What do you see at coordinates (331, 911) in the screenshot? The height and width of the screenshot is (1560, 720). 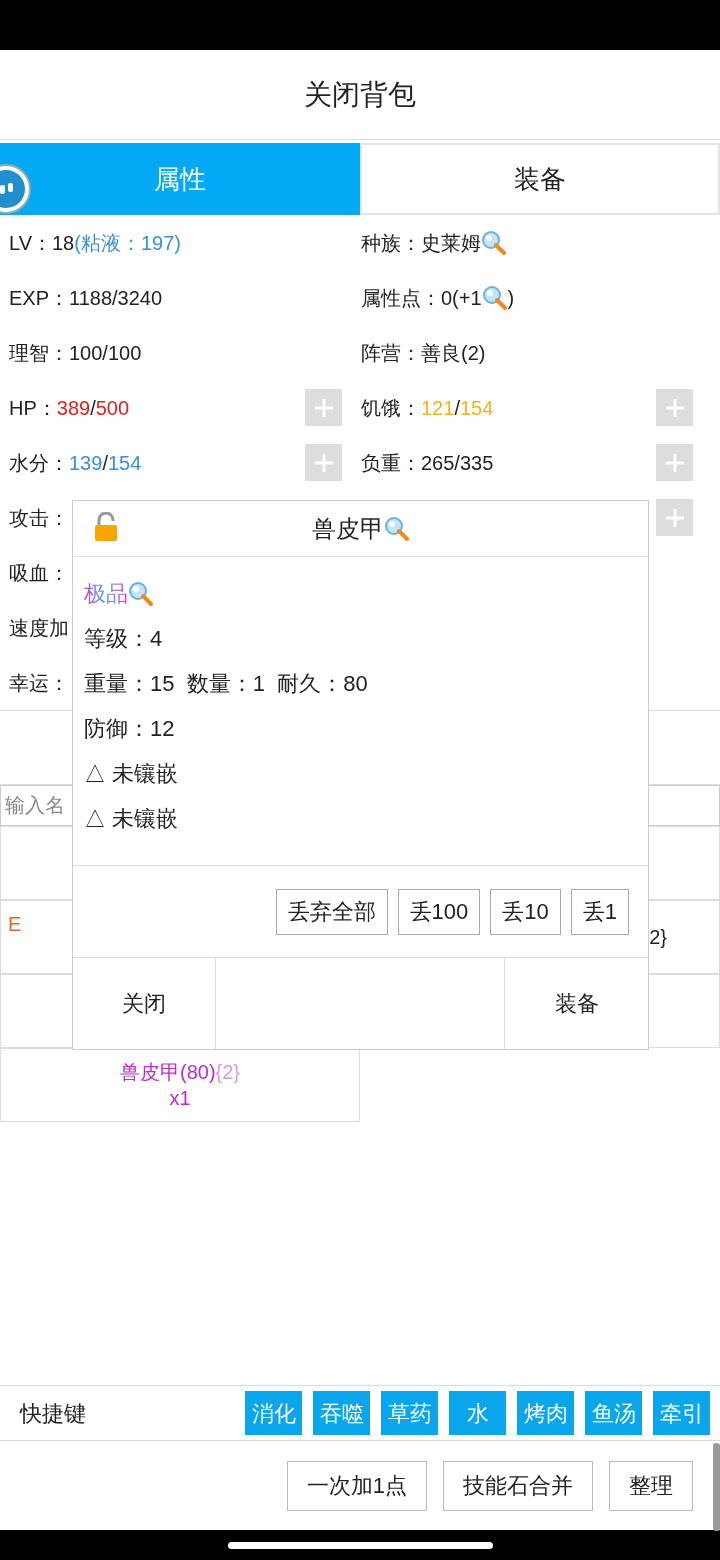 I see `drop-button: 丢弃全部` at bounding box center [331, 911].